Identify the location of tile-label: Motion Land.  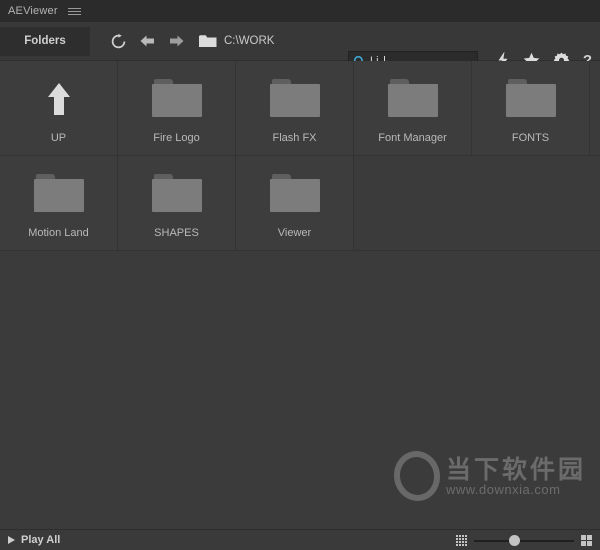
(58, 233).